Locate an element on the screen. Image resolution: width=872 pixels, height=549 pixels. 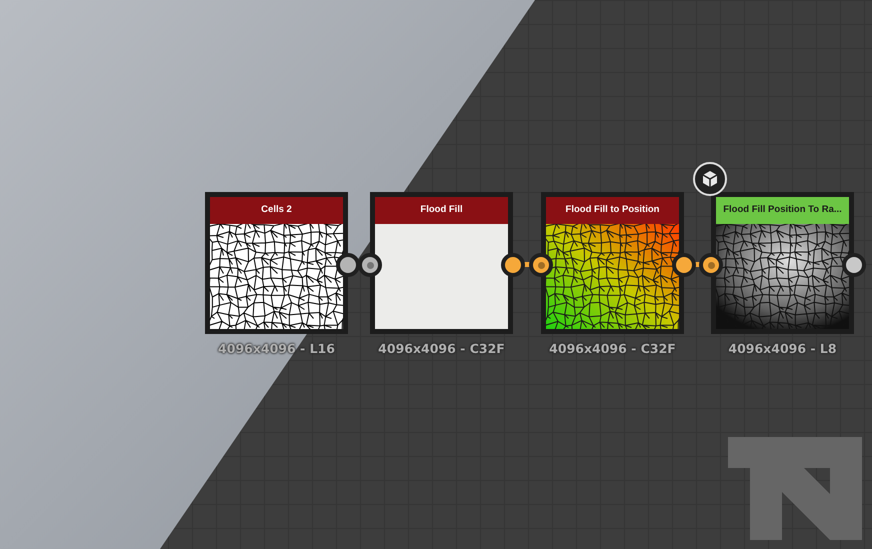
cube-icon is located at coordinates (710, 179).